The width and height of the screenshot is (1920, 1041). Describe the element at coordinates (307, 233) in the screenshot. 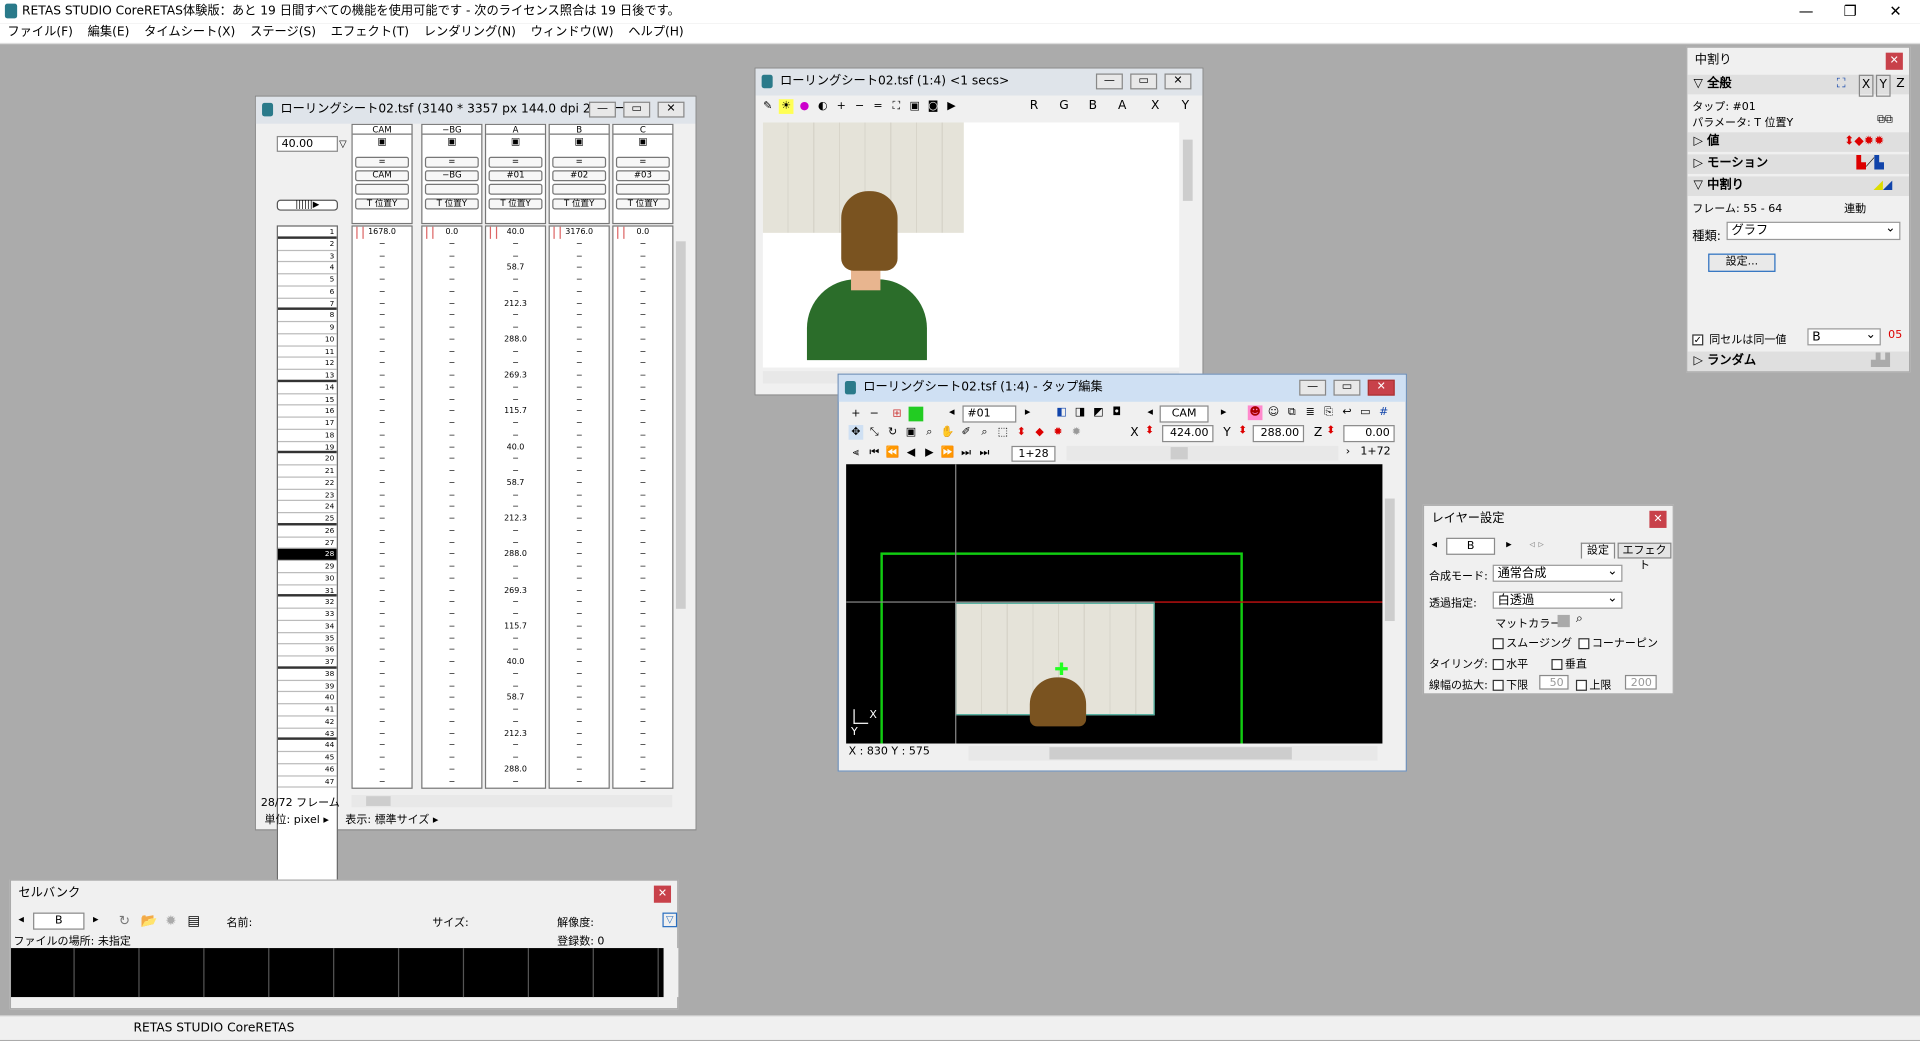

I see `frame-number: 1` at that location.